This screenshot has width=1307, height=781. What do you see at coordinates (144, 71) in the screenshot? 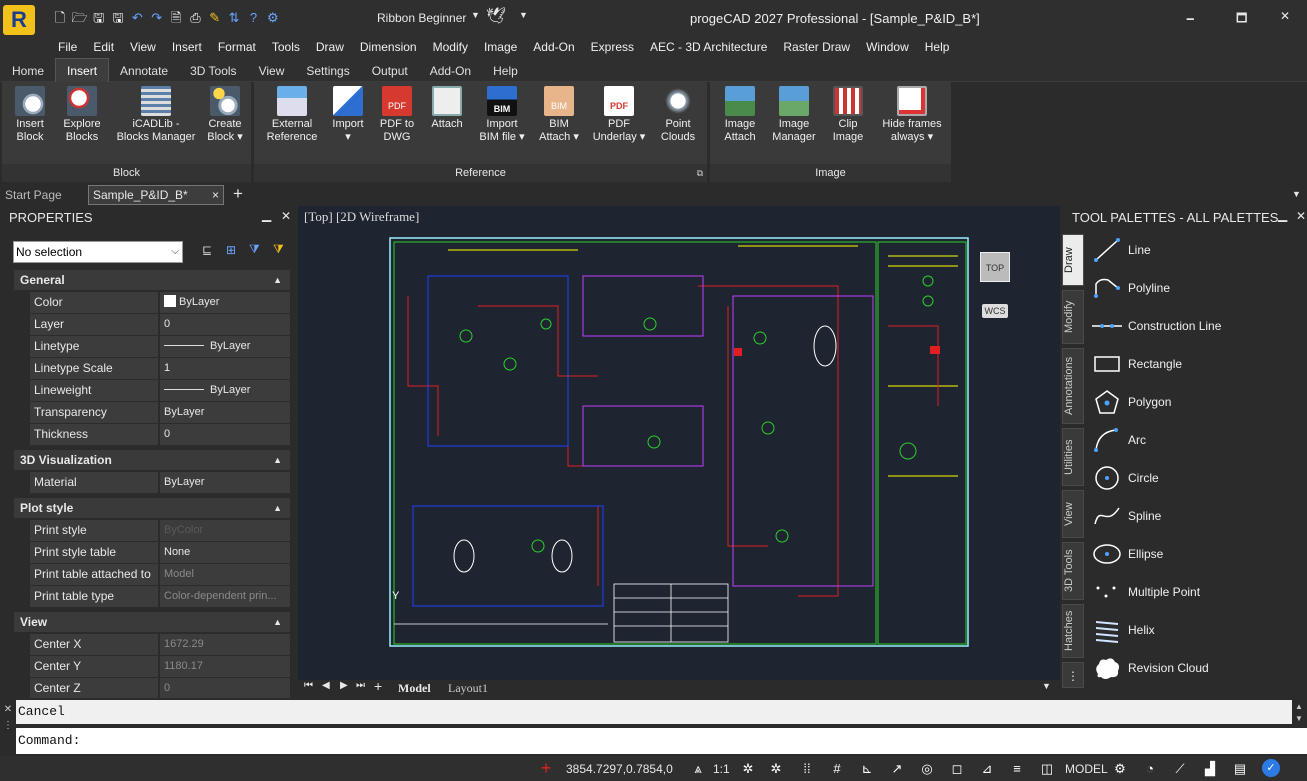
I see `tab-annotate: Annotate` at bounding box center [144, 71].